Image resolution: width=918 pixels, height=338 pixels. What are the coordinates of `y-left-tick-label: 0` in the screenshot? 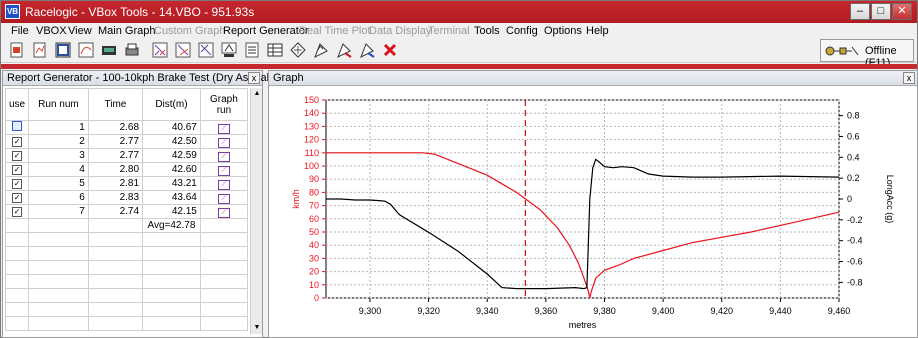 It's located at (316, 298).